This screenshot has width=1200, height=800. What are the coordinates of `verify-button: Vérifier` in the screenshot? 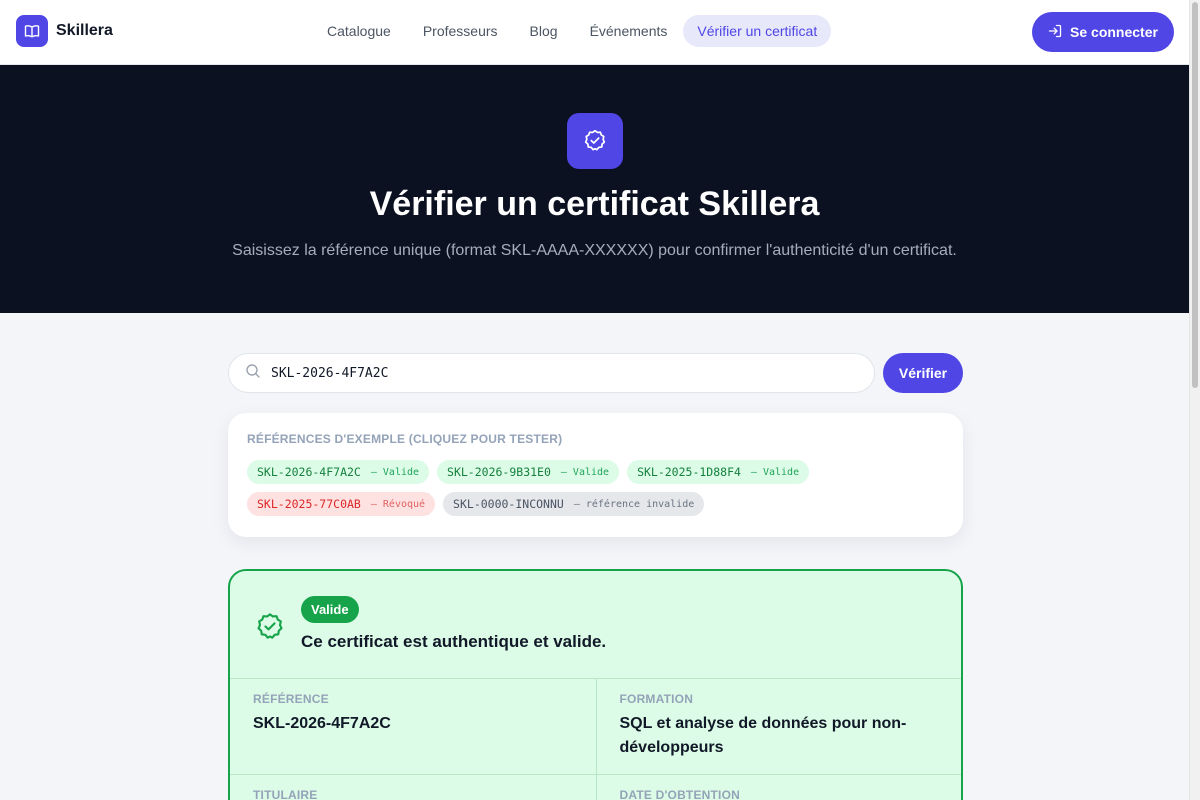 It's located at (923, 373).